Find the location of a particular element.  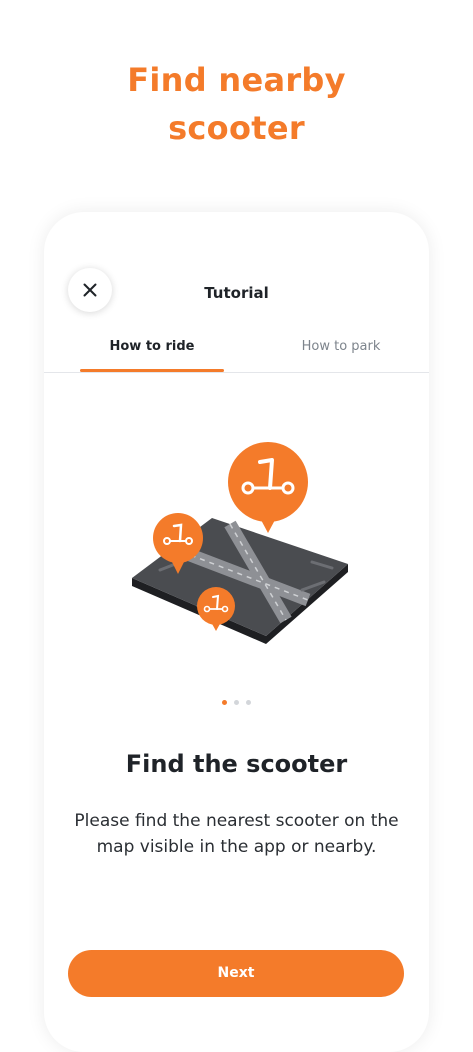

headline-line-1: Find nearby is located at coordinates (236, 80).